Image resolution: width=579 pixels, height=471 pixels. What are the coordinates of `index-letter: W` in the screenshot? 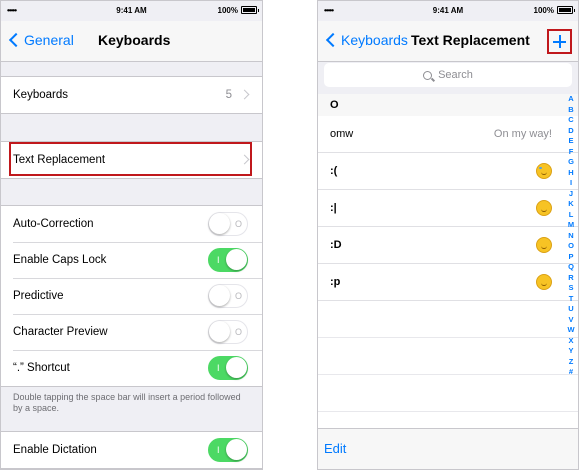 It's located at (571, 330).